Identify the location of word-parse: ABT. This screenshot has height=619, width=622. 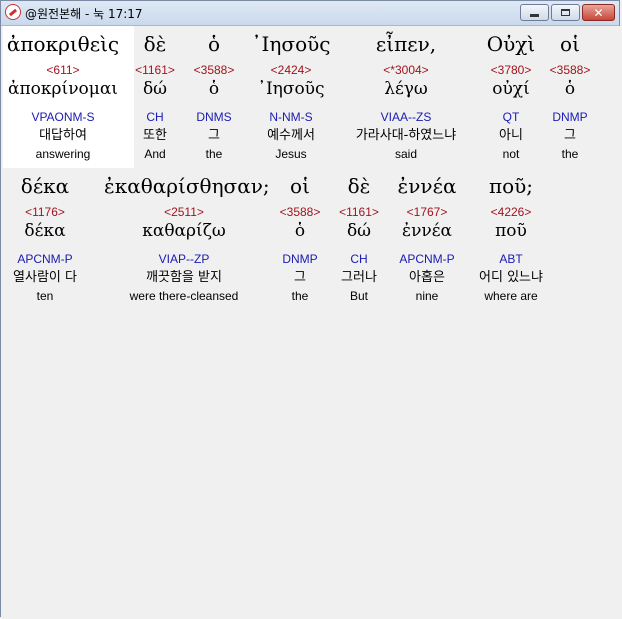
(511, 259).